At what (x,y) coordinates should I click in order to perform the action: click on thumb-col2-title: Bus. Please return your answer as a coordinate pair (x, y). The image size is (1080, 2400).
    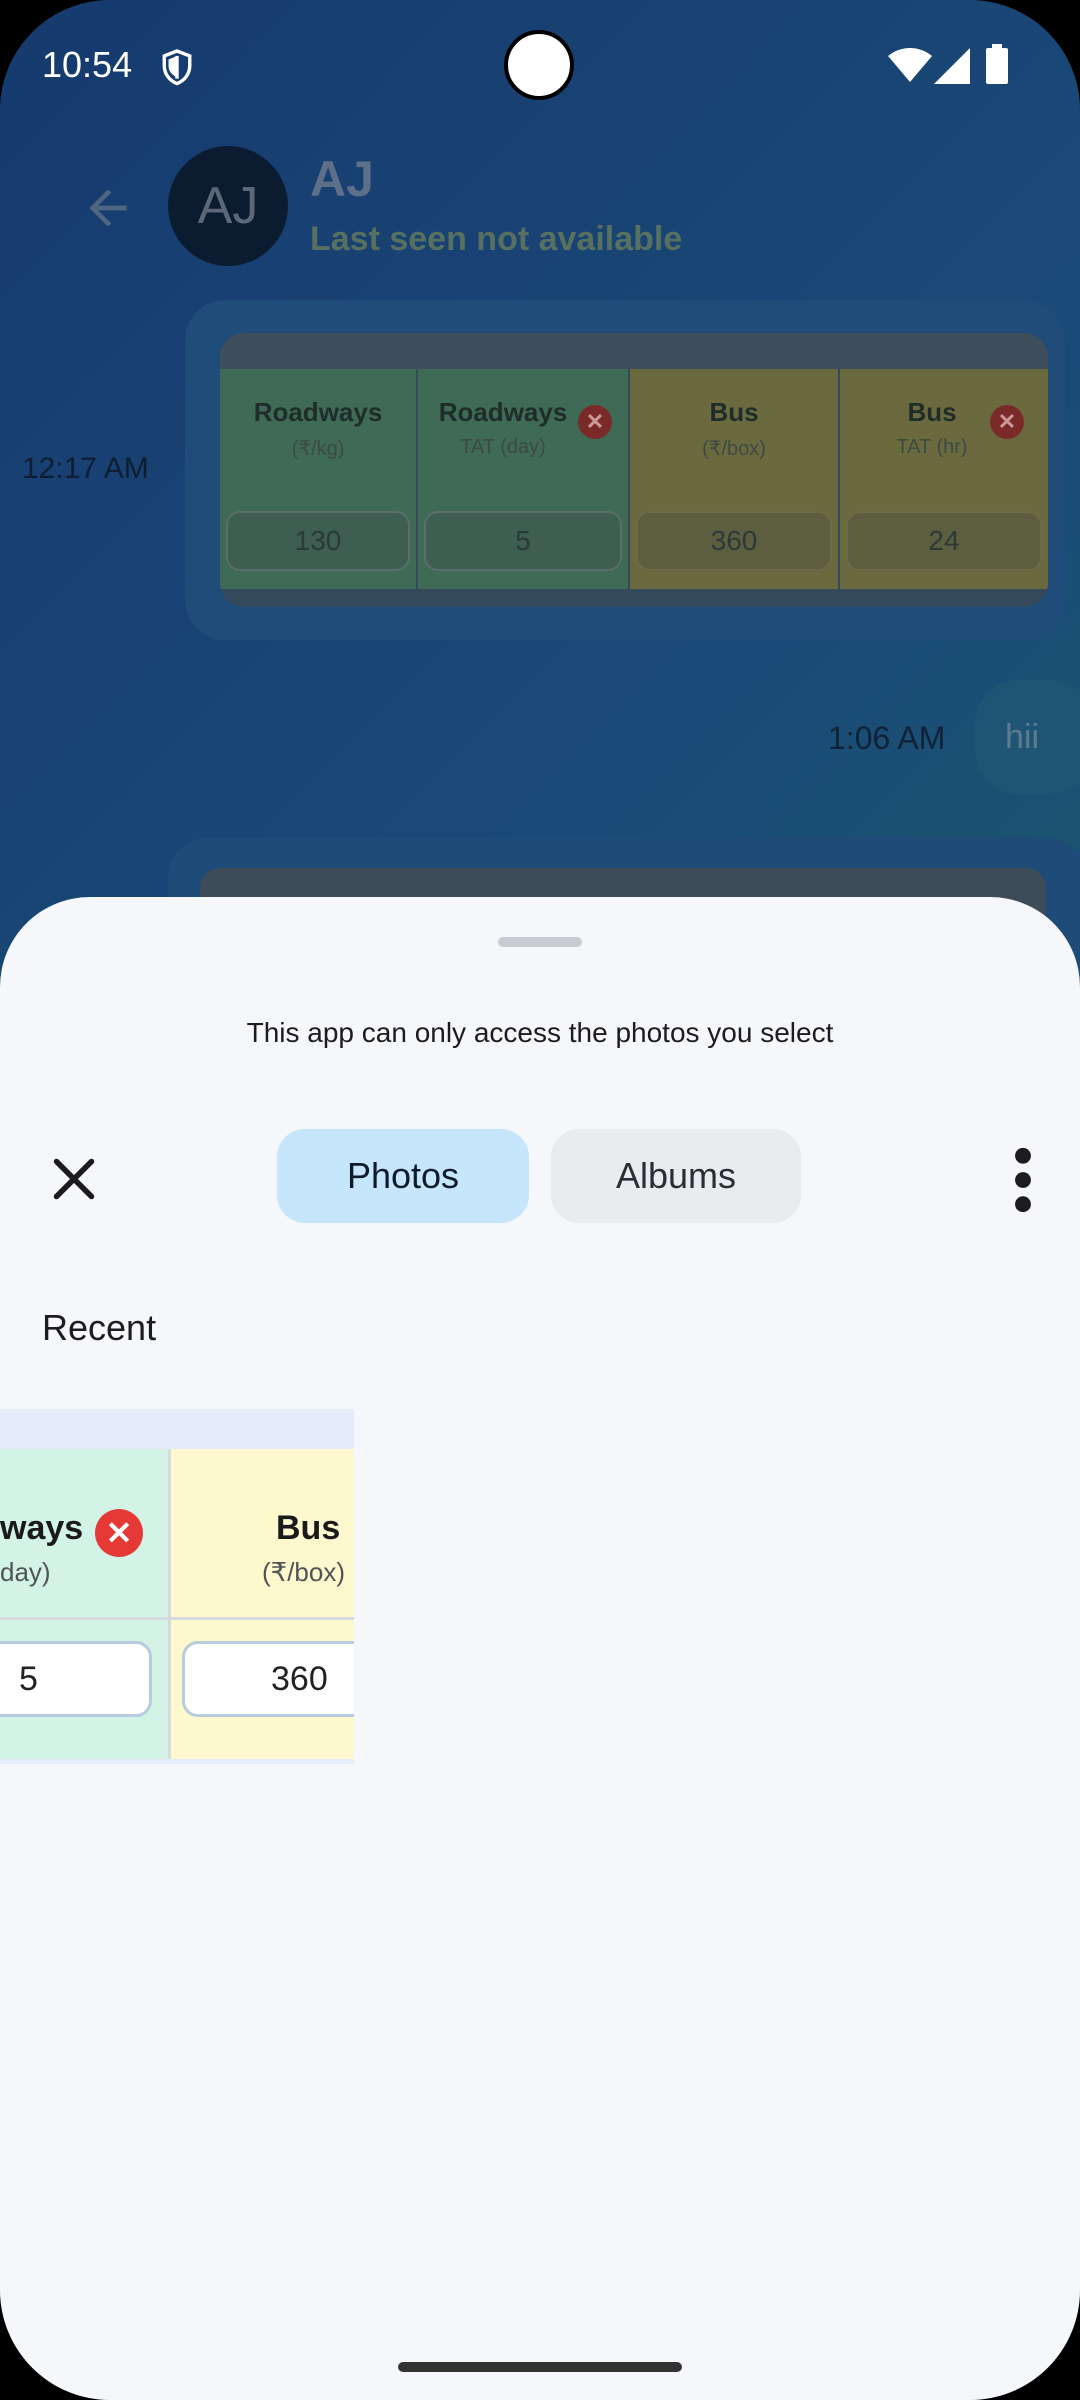
    Looking at the image, I should click on (308, 1528).